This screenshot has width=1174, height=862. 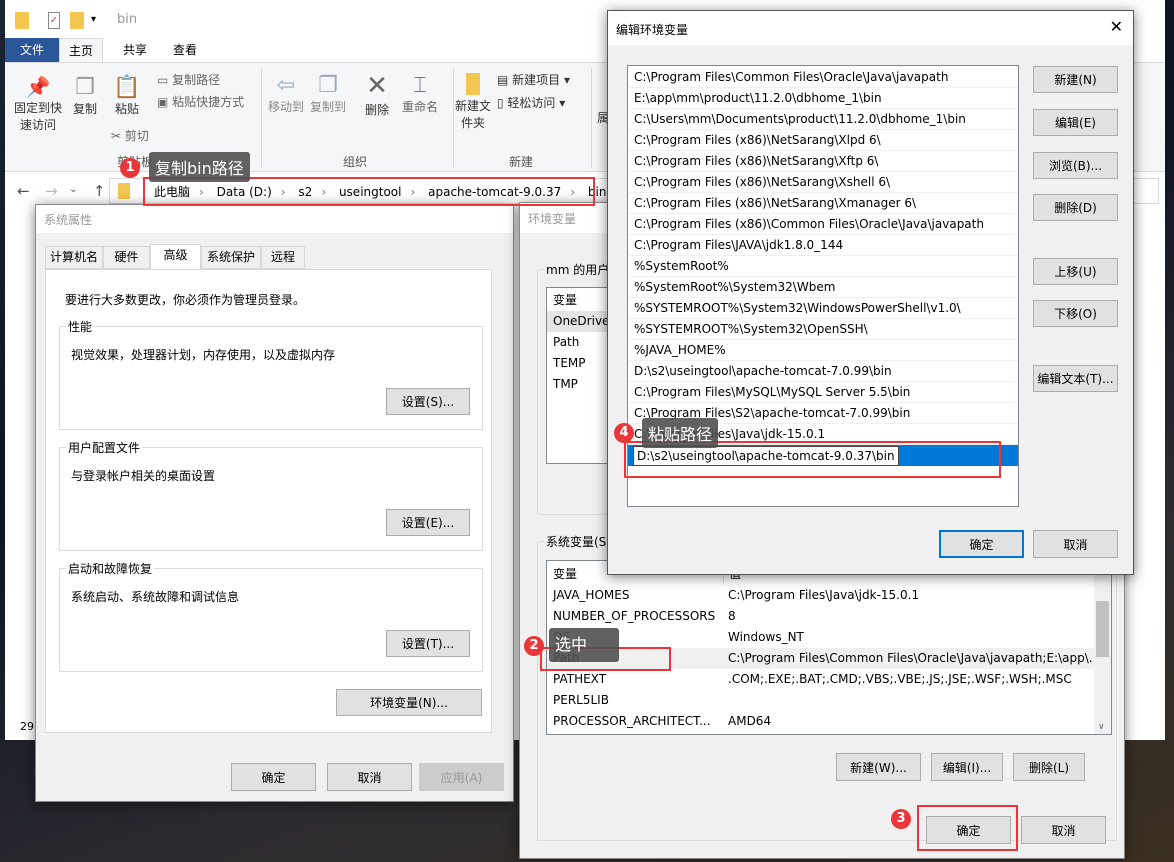 What do you see at coordinates (274, 219) in the screenshot?
I see `dialog-title: 系统属性` at bounding box center [274, 219].